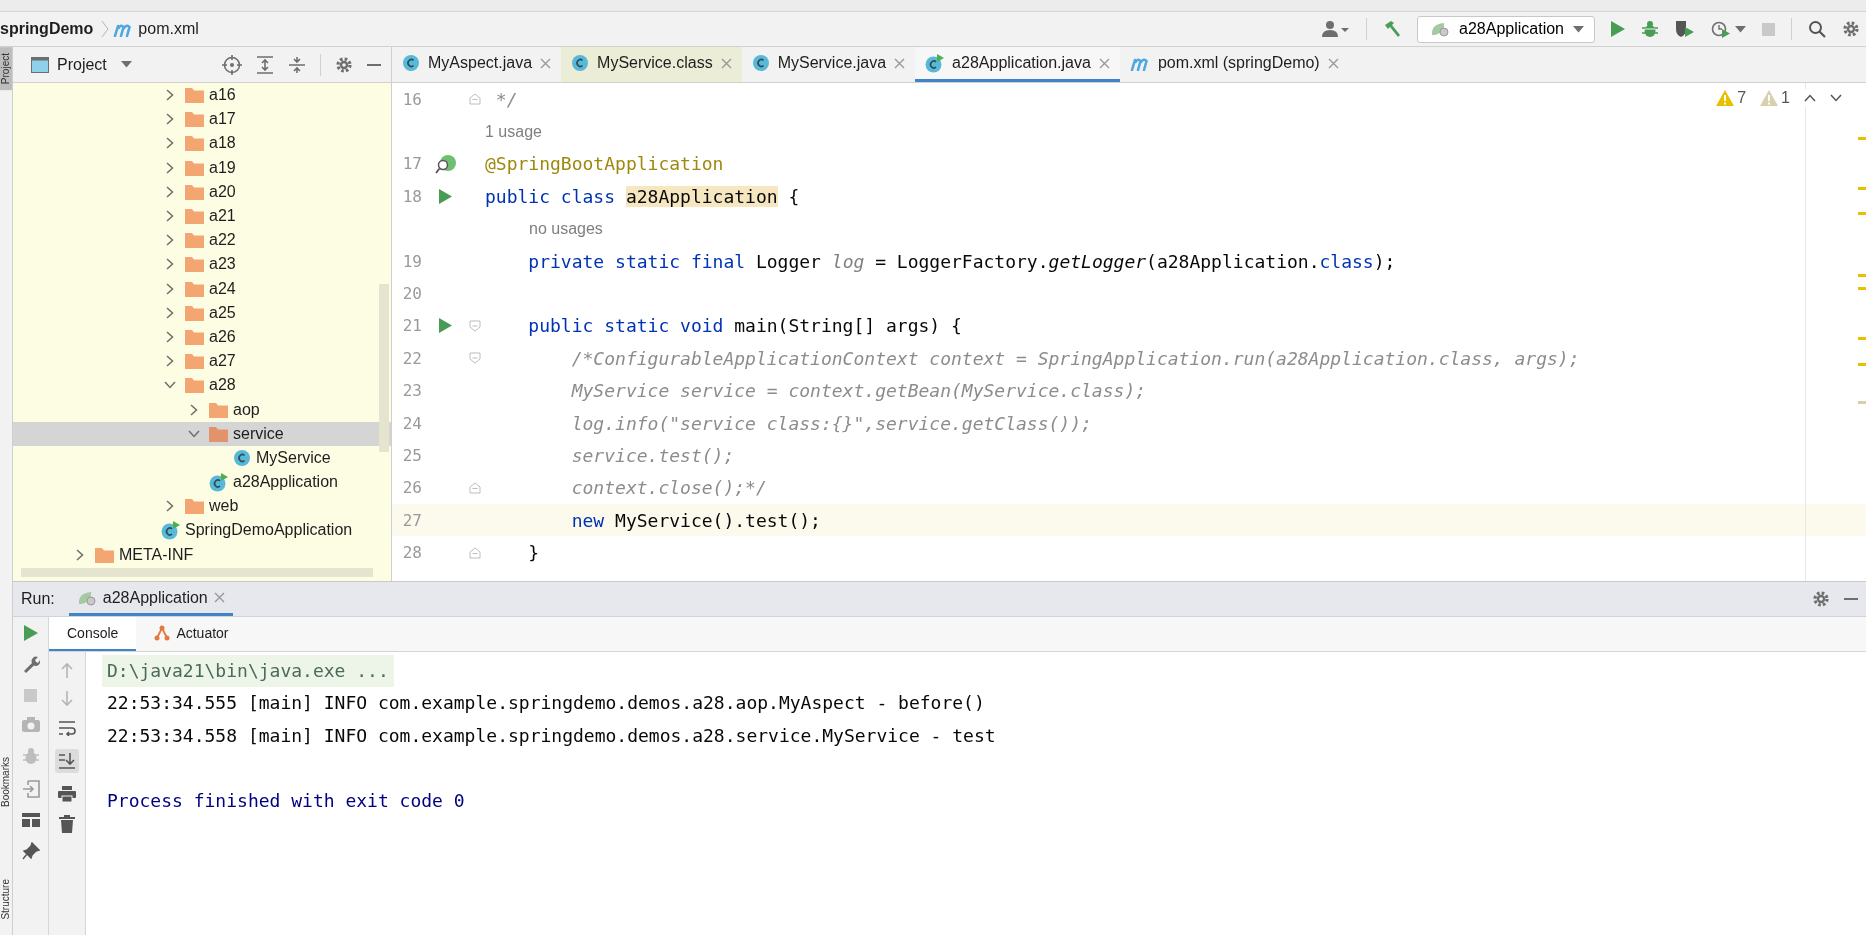 The height and width of the screenshot is (935, 1866). Describe the element at coordinates (202, 409) in the screenshot. I see `tree-item: aop` at that location.